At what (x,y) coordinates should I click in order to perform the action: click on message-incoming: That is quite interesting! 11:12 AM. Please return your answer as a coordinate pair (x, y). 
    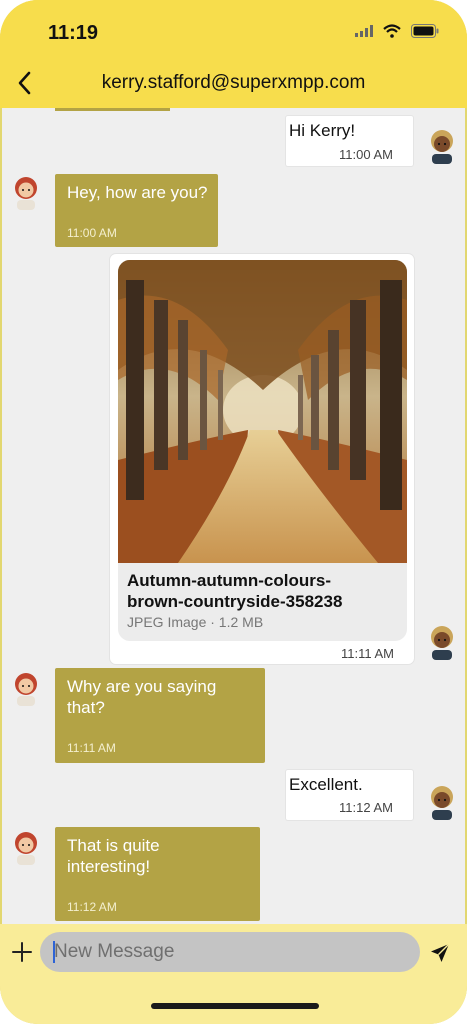
    Looking at the image, I should click on (157, 874).